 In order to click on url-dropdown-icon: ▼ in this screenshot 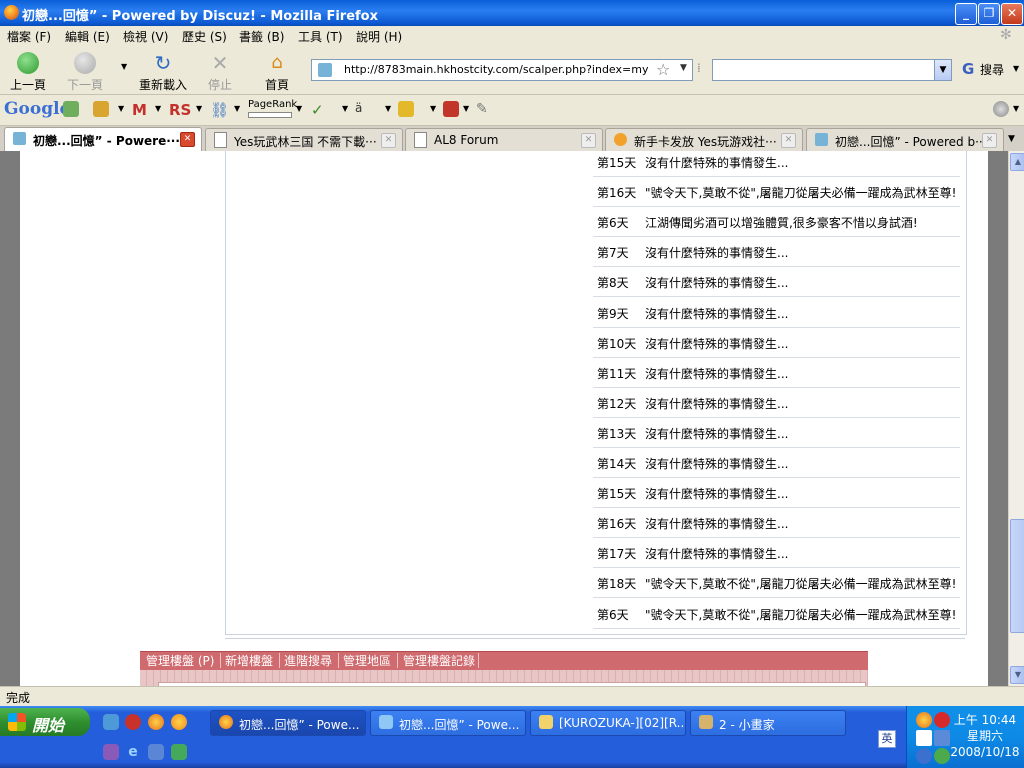, I will do `click(683, 68)`.